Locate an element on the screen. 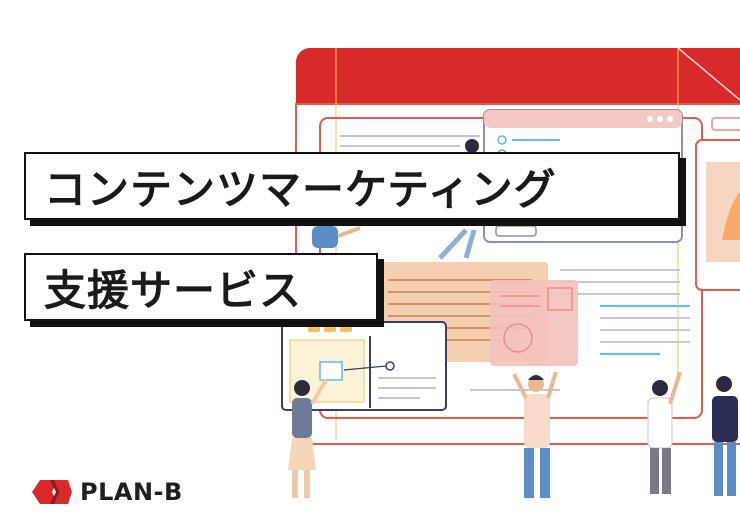 This screenshot has height=524, width=740. small-browser is located at coordinates (364, 366).